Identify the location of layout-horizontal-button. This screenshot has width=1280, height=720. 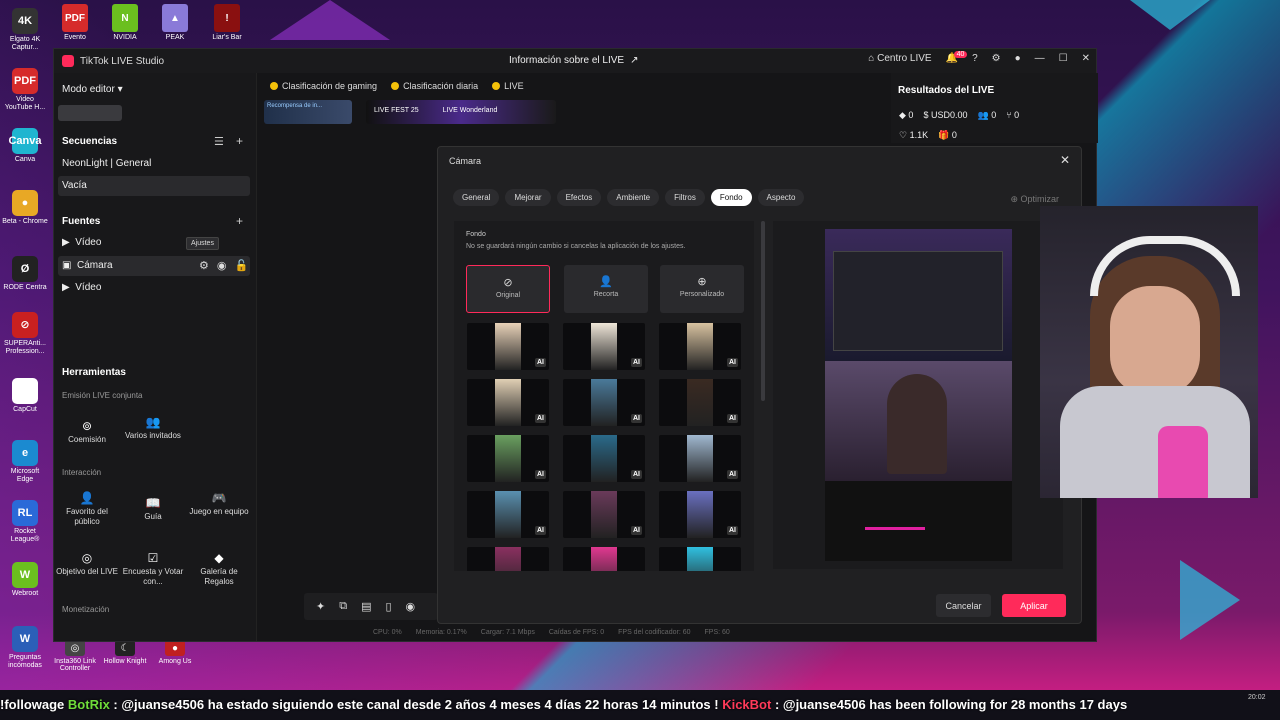
(158, 113).